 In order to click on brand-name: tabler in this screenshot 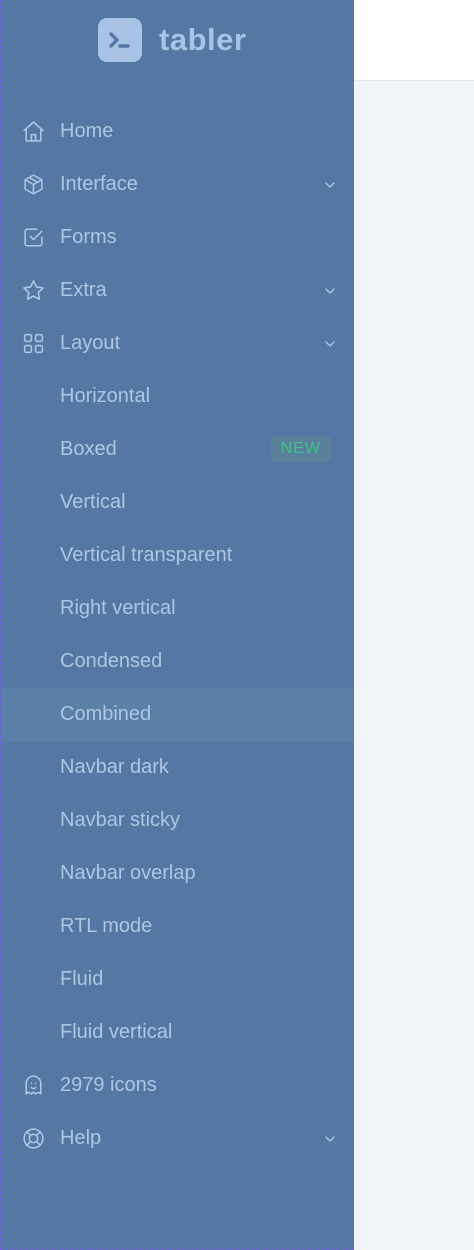, I will do `click(203, 39)`.